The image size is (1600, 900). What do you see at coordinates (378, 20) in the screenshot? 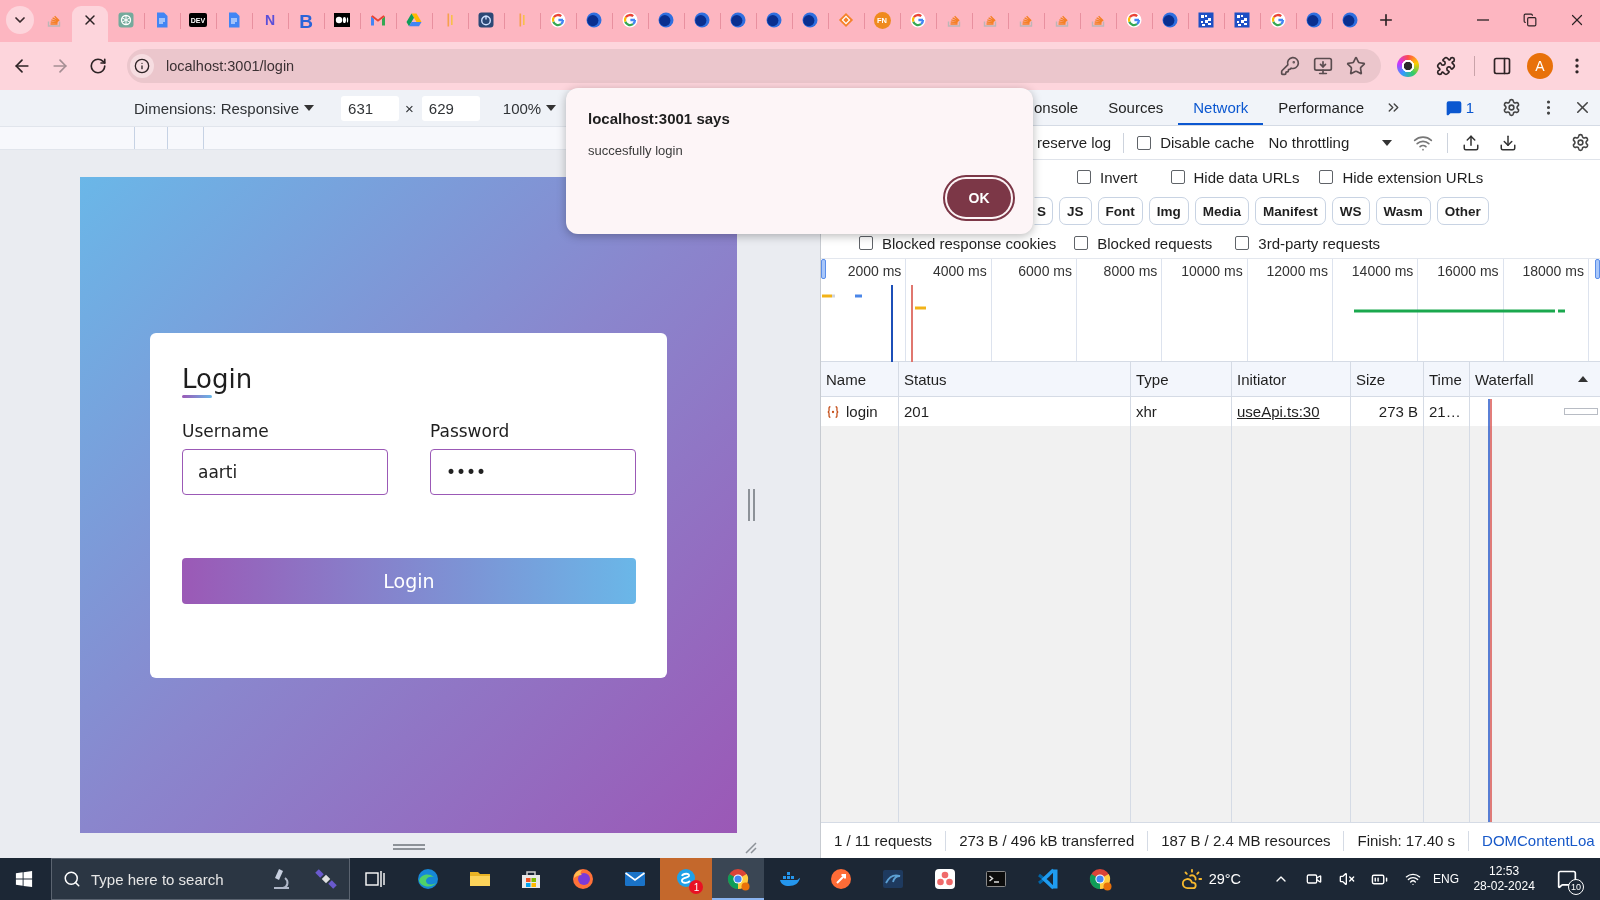
I see `mail-logo-icon` at bounding box center [378, 20].